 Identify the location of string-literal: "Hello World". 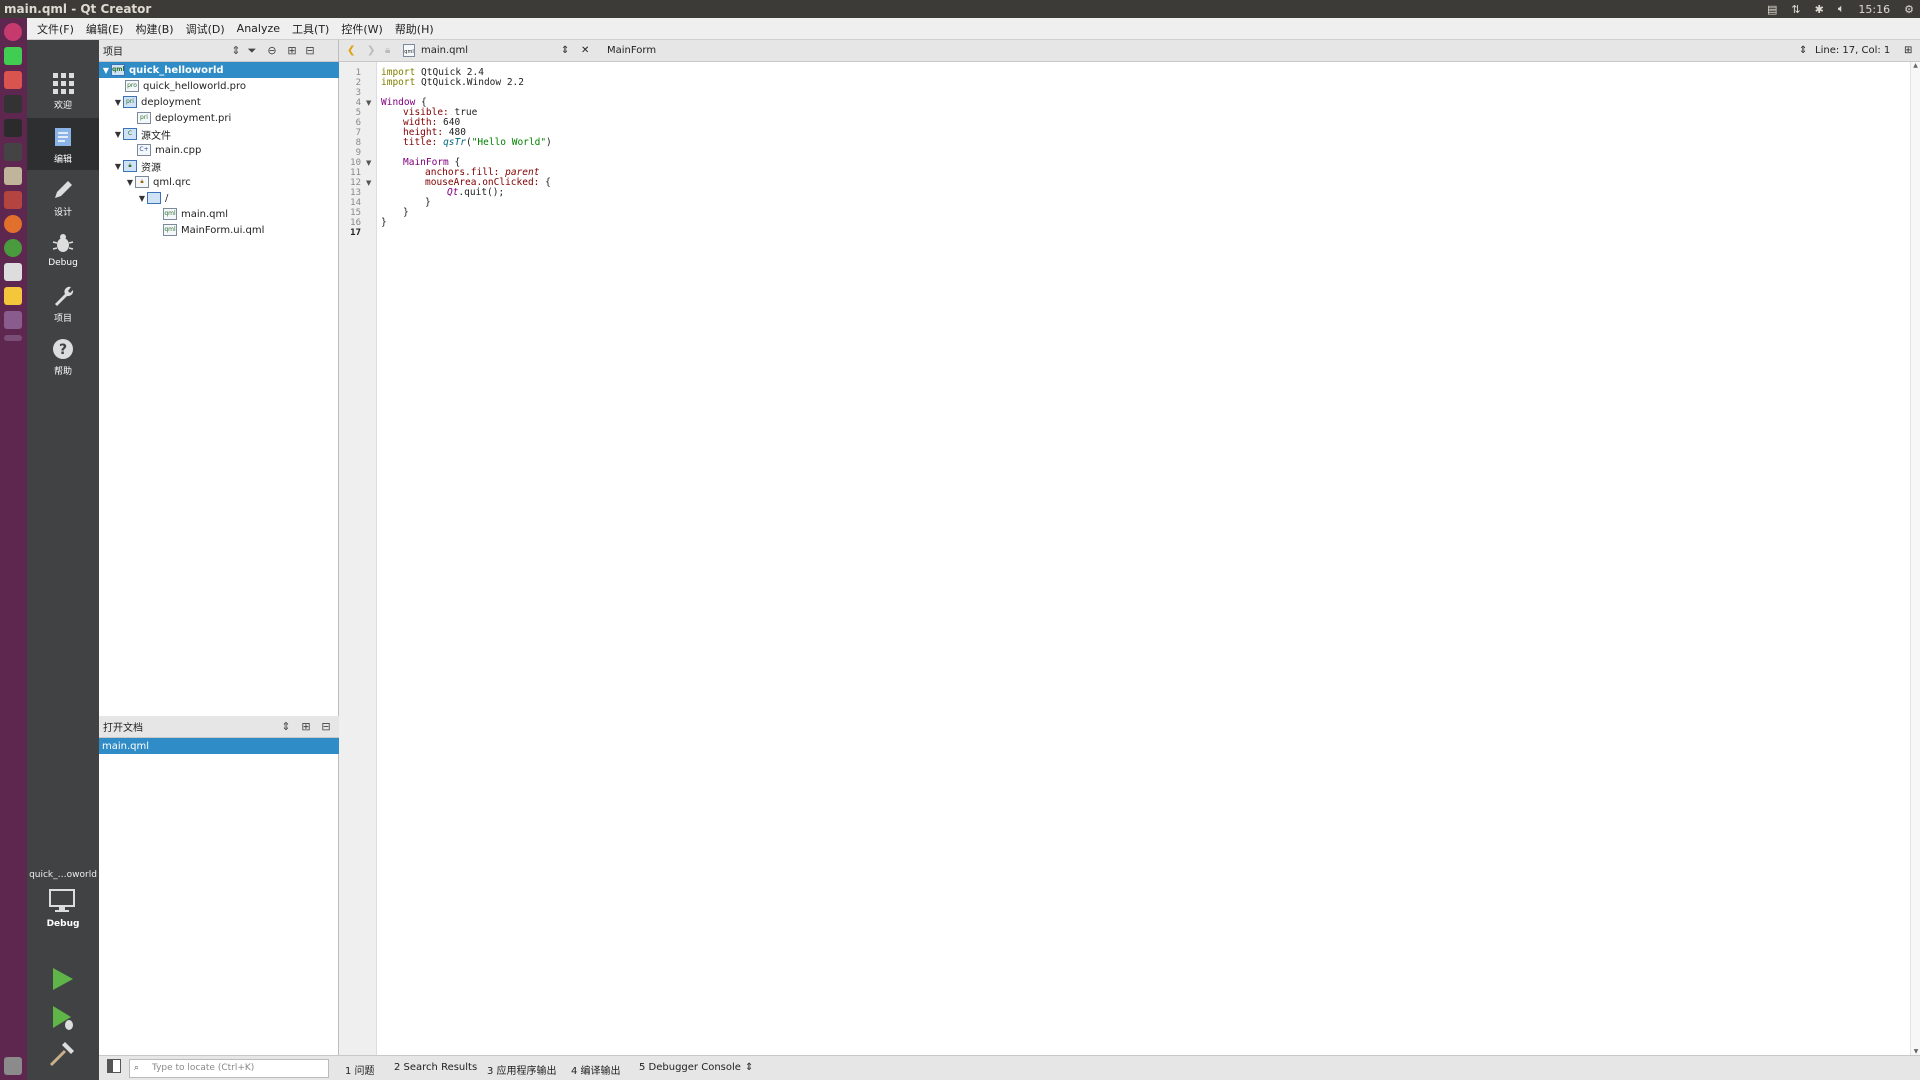
(509, 142).